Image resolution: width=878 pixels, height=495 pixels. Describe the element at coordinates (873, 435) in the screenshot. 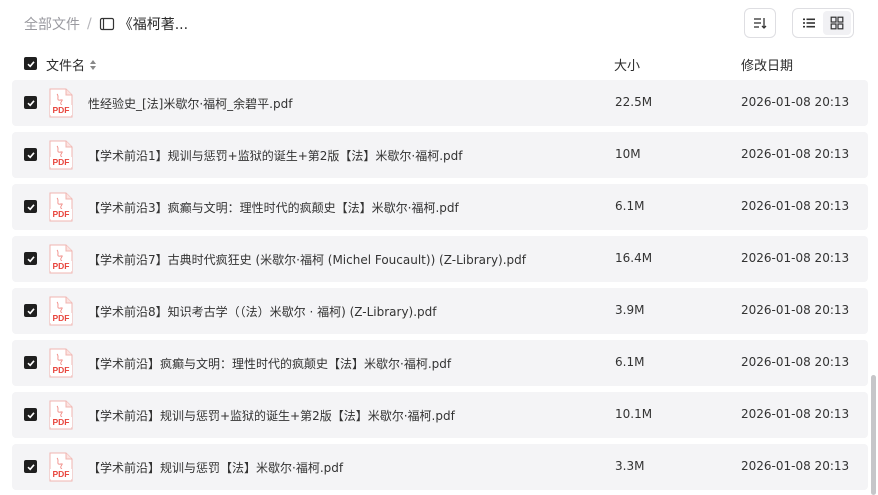

I see `scrollbar-thumb` at that location.